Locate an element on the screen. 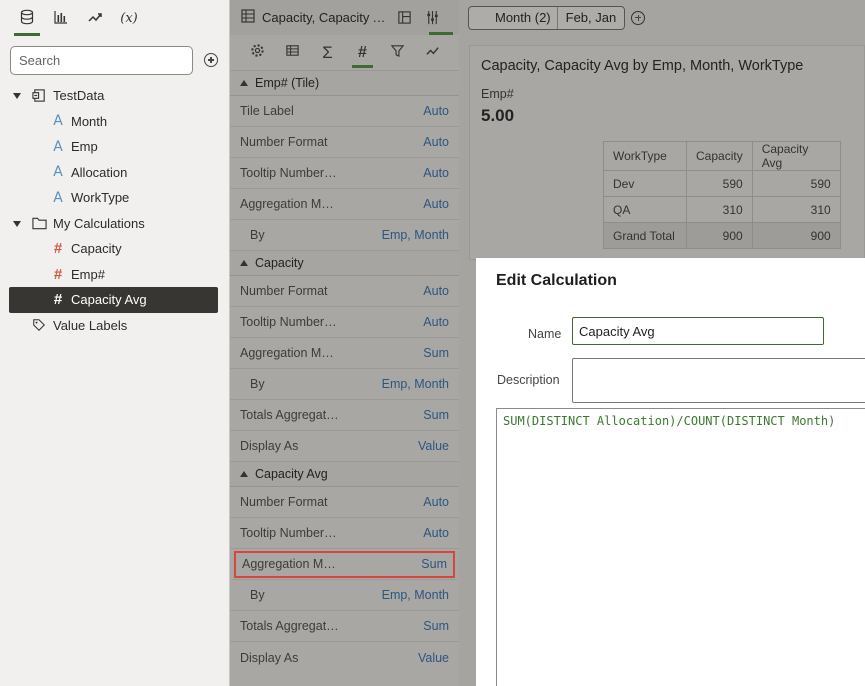  table-row: Dev 590 590 is located at coordinates (722, 183).